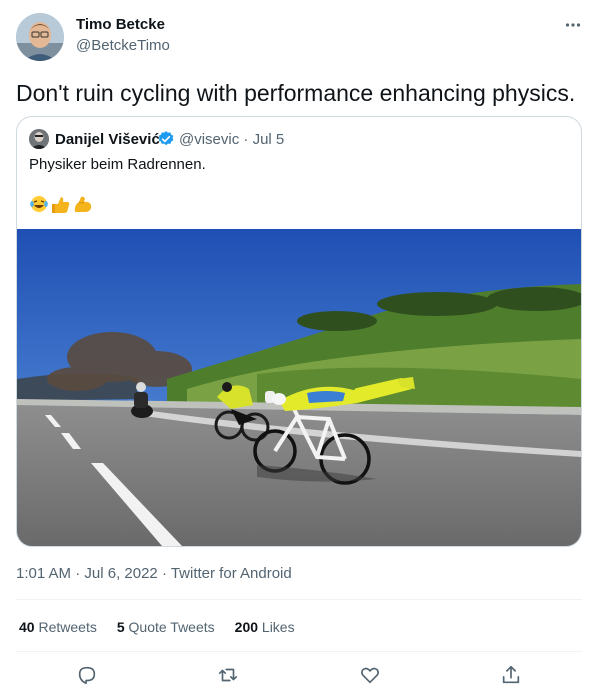  Describe the element at coordinates (573, 25) in the screenshot. I see `more-icon` at that location.